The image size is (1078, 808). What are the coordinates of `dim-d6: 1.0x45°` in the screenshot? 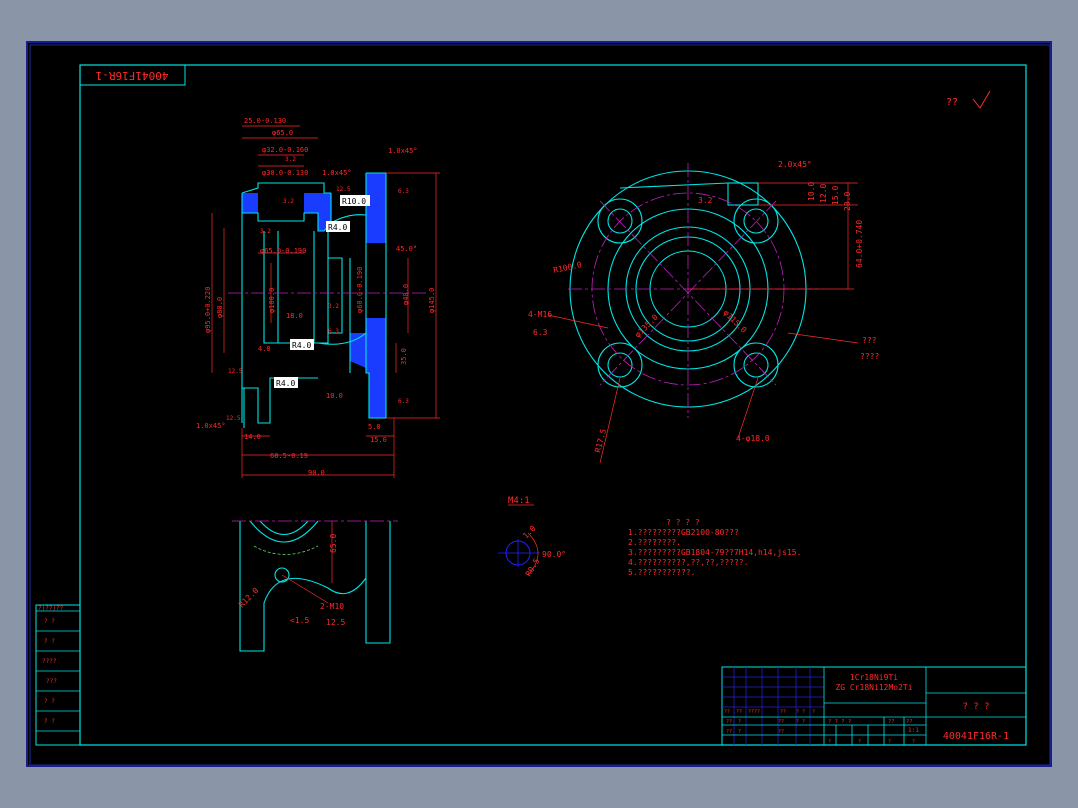 It's located at (403, 151).